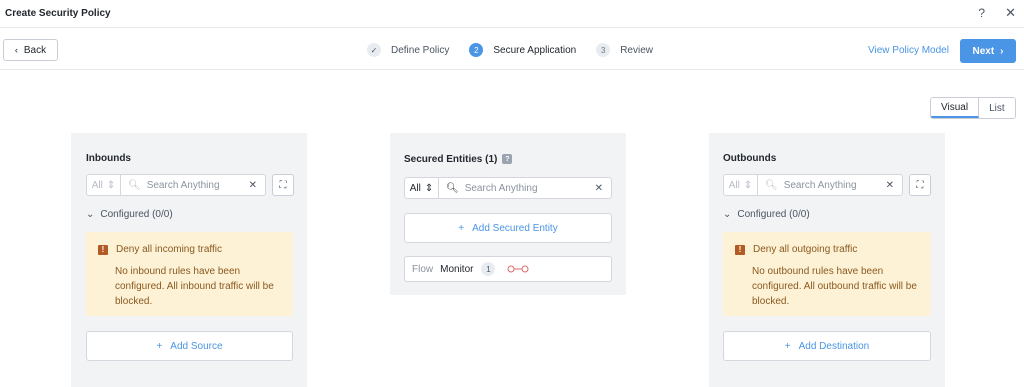 The height and width of the screenshot is (387, 1024). What do you see at coordinates (196, 346) in the screenshot?
I see `add-label: Add Source` at bounding box center [196, 346].